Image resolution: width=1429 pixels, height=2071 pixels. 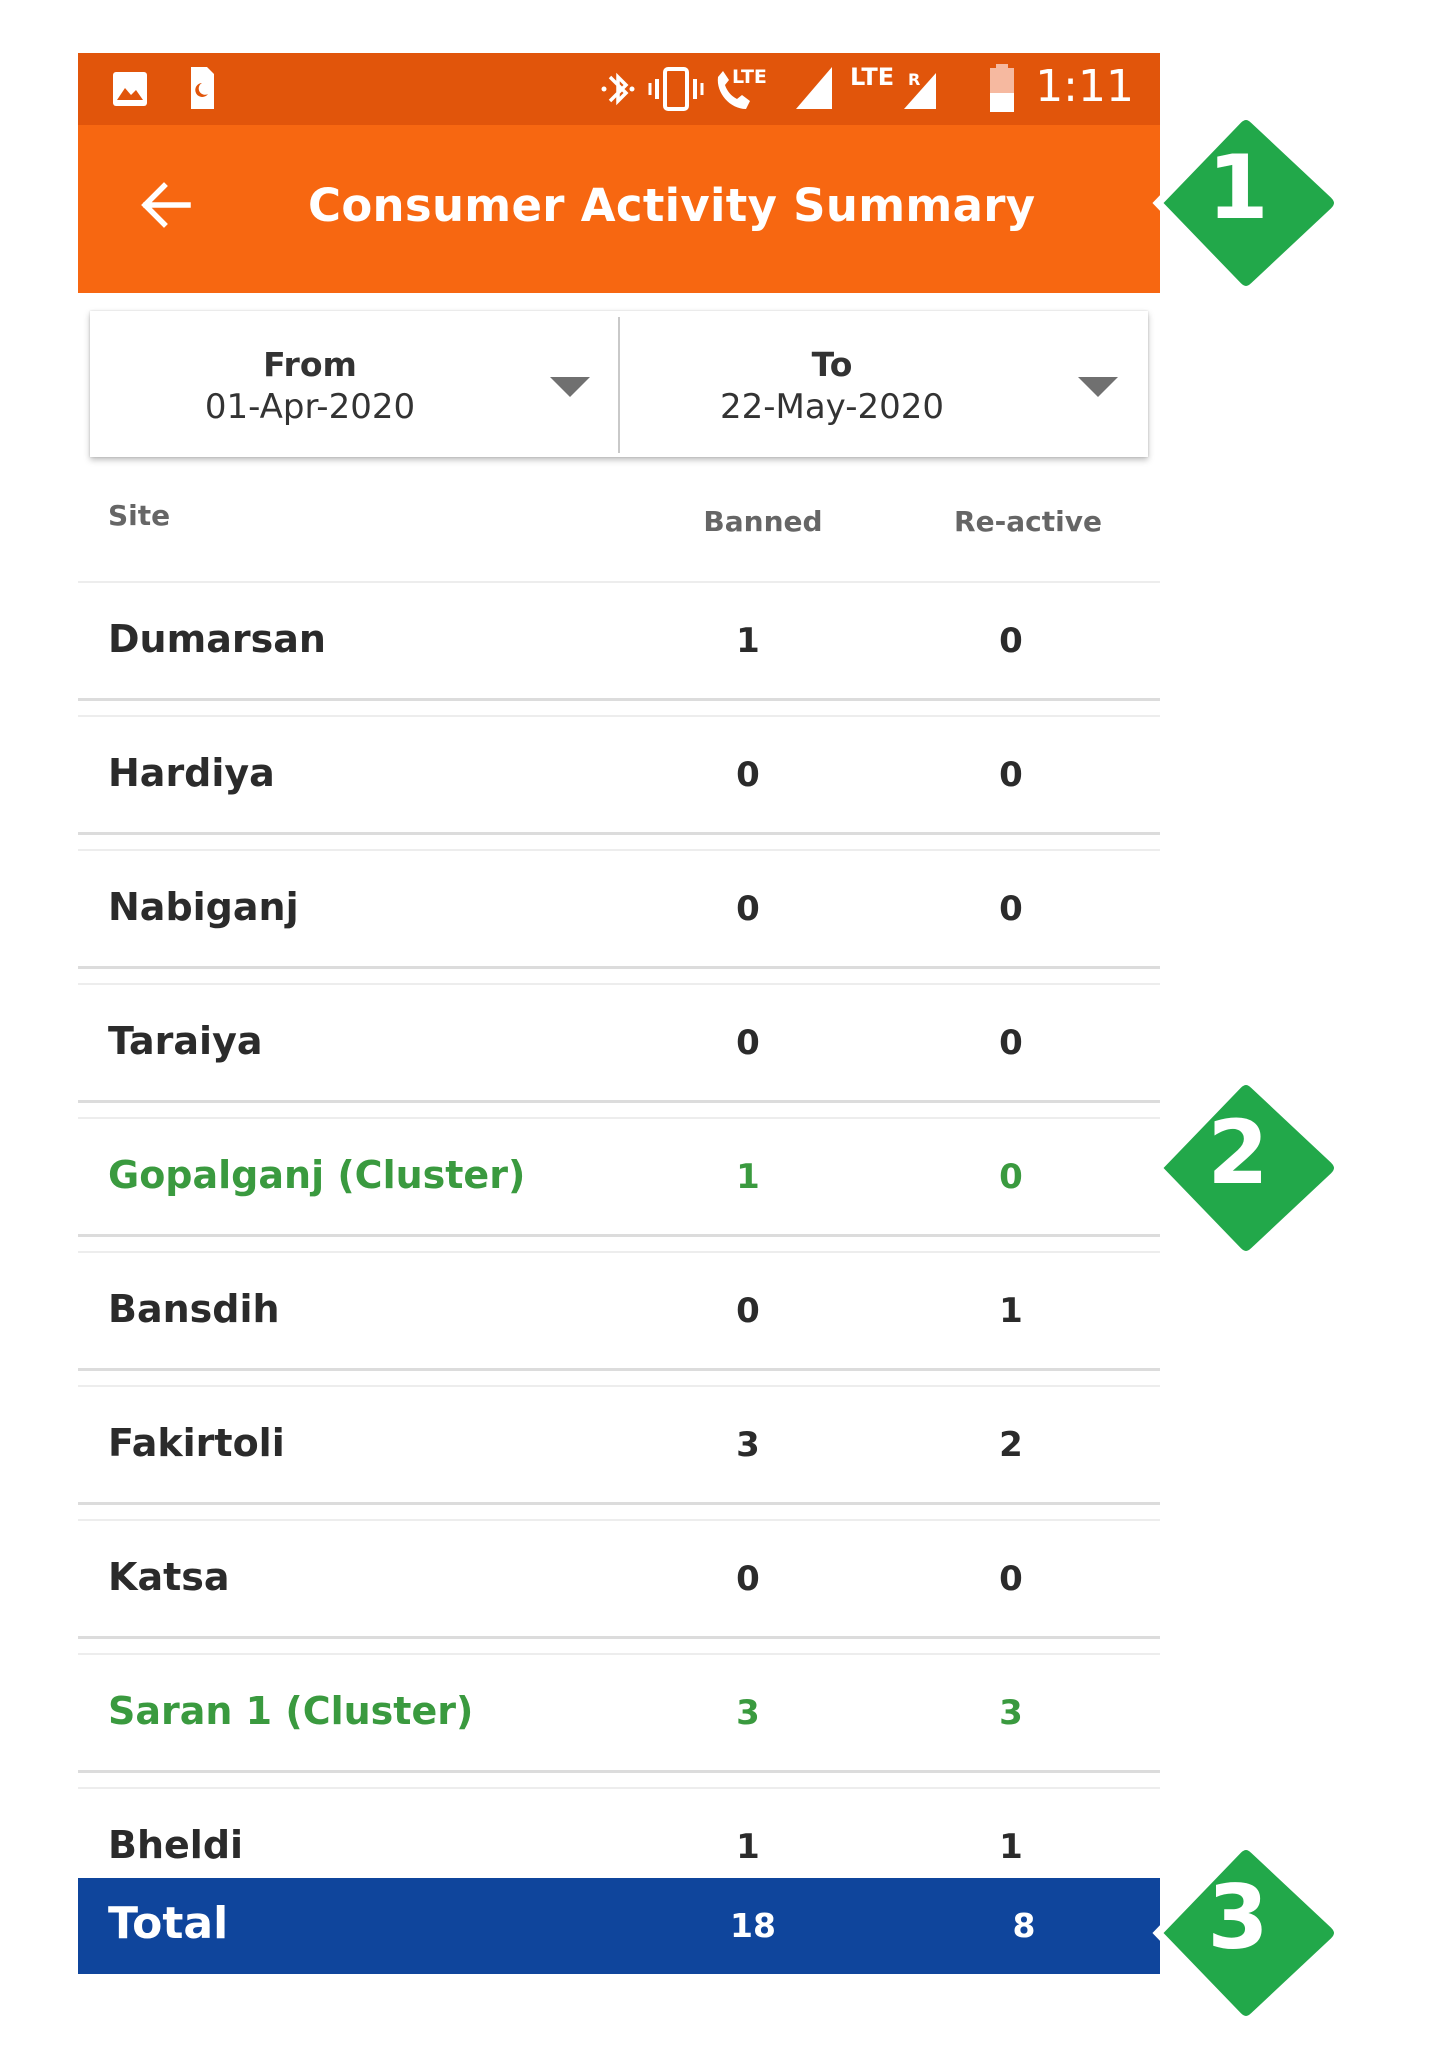 What do you see at coordinates (191, 773) in the screenshot?
I see `site-name: Hardiya` at bounding box center [191, 773].